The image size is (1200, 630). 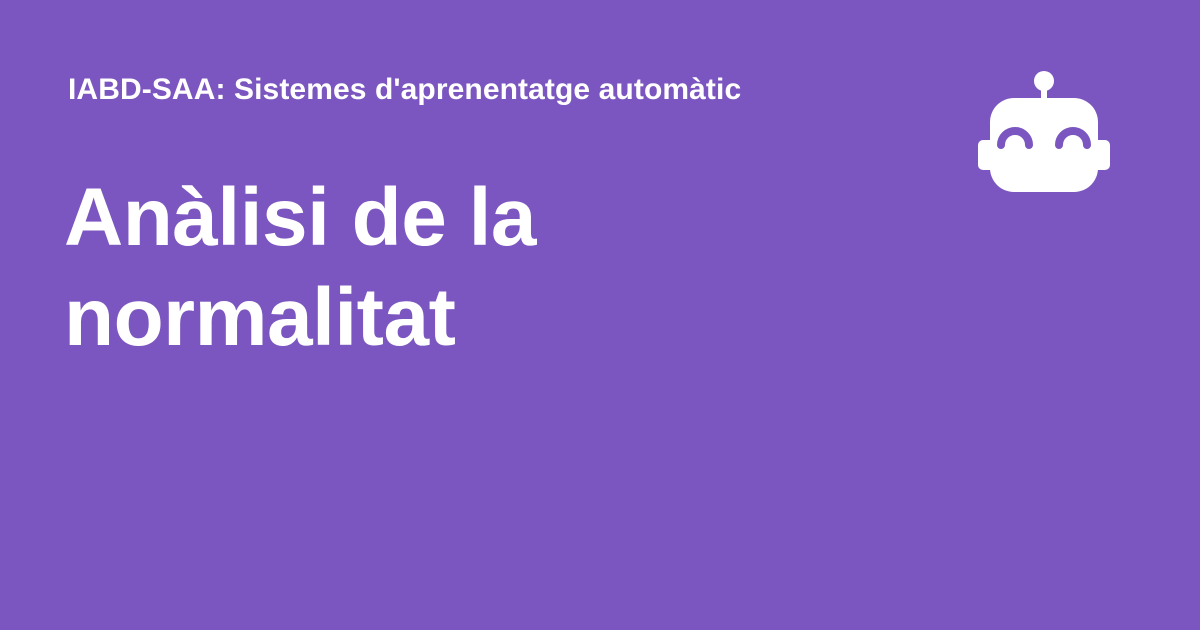 What do you see at coordinates (260, 317) in the screenshot?
I see `page-title-line-2: normalitat` at bounding box center [260, 317].